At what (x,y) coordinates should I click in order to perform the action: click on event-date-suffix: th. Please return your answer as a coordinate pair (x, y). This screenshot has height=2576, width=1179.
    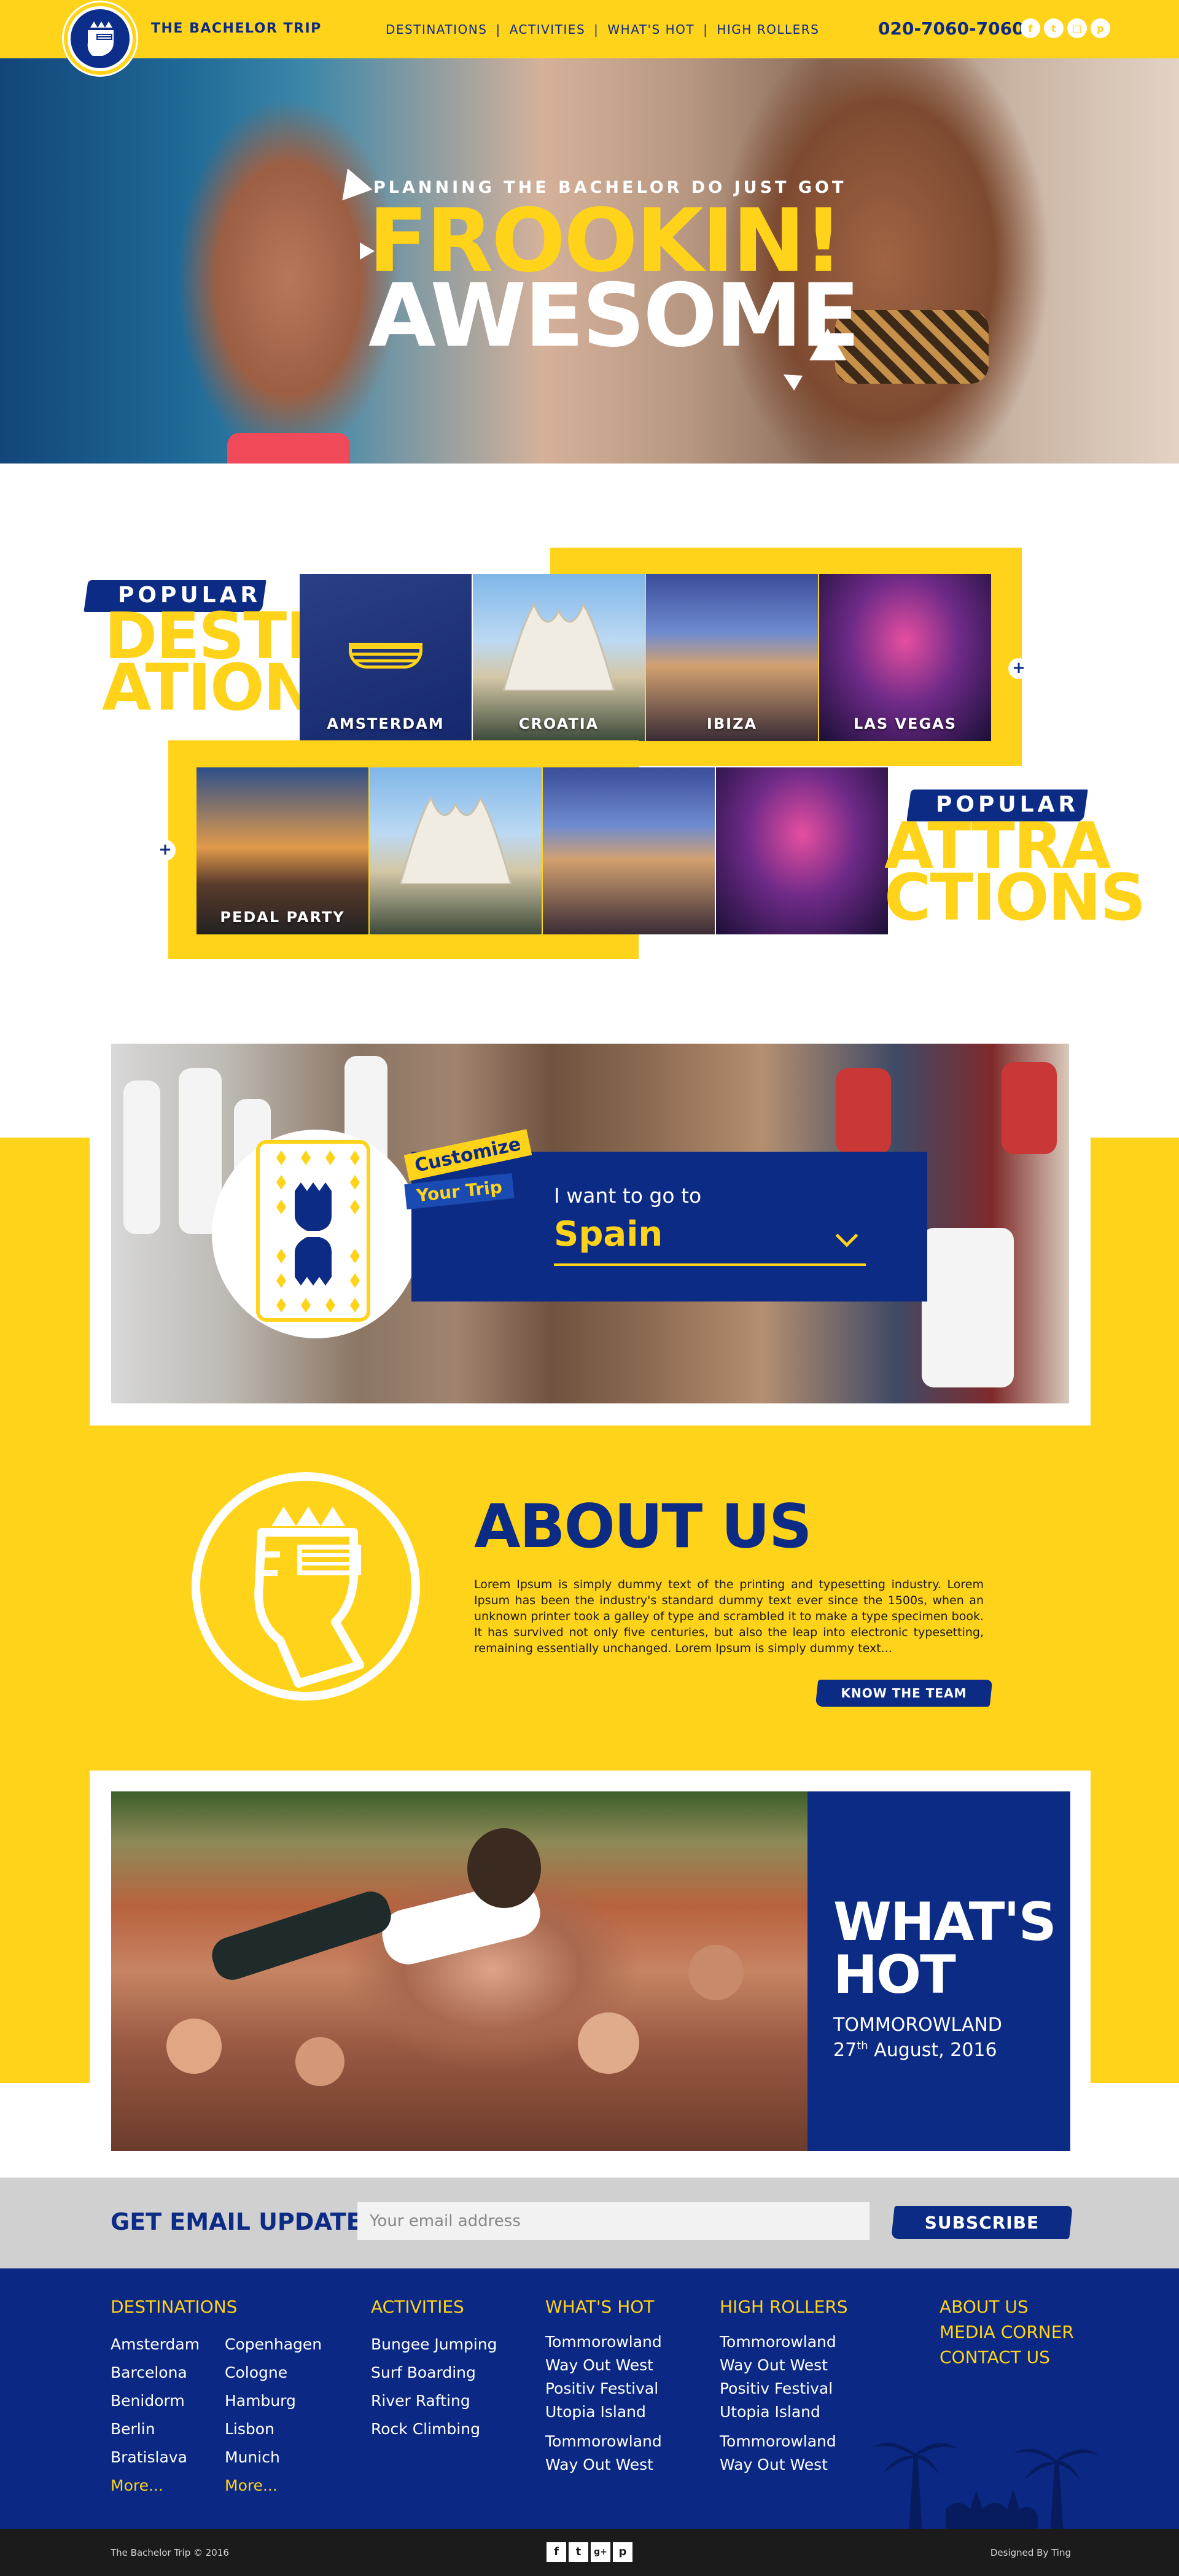
    Looking at the image, I should click on (862, 2045).